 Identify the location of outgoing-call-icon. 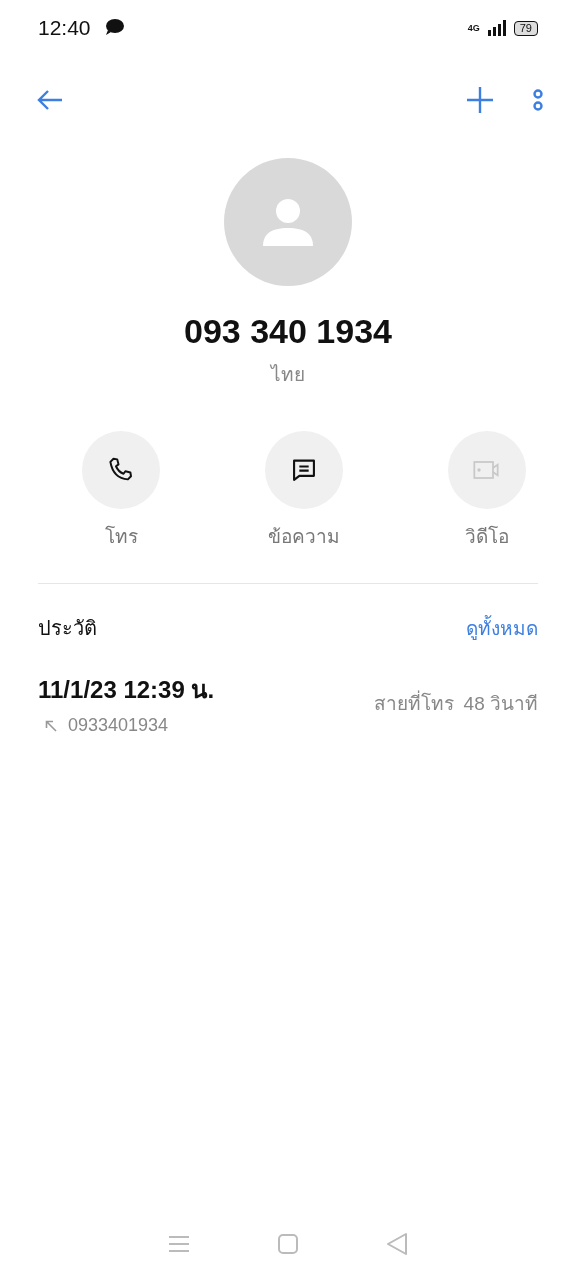
(51, 725).